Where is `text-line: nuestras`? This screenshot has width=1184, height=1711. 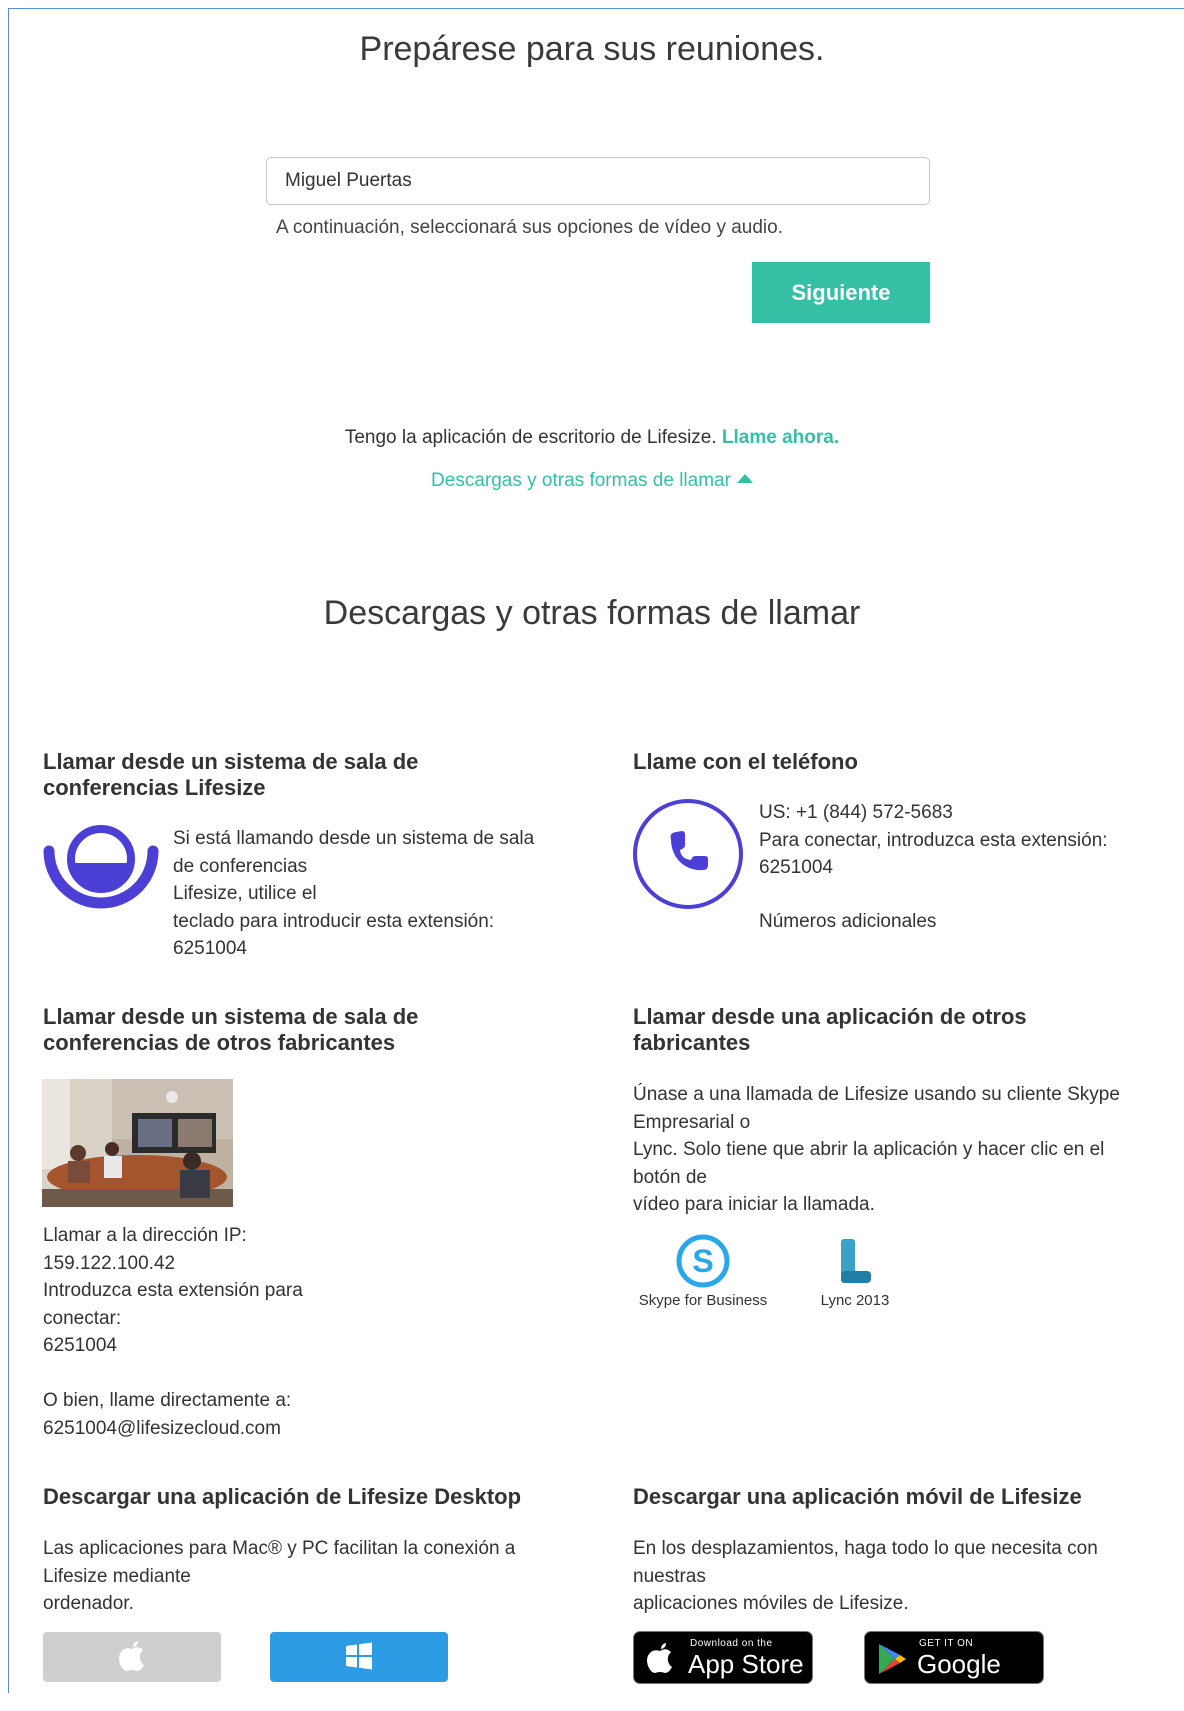 text-line: nuestras is located at coordinates (669, 1576).